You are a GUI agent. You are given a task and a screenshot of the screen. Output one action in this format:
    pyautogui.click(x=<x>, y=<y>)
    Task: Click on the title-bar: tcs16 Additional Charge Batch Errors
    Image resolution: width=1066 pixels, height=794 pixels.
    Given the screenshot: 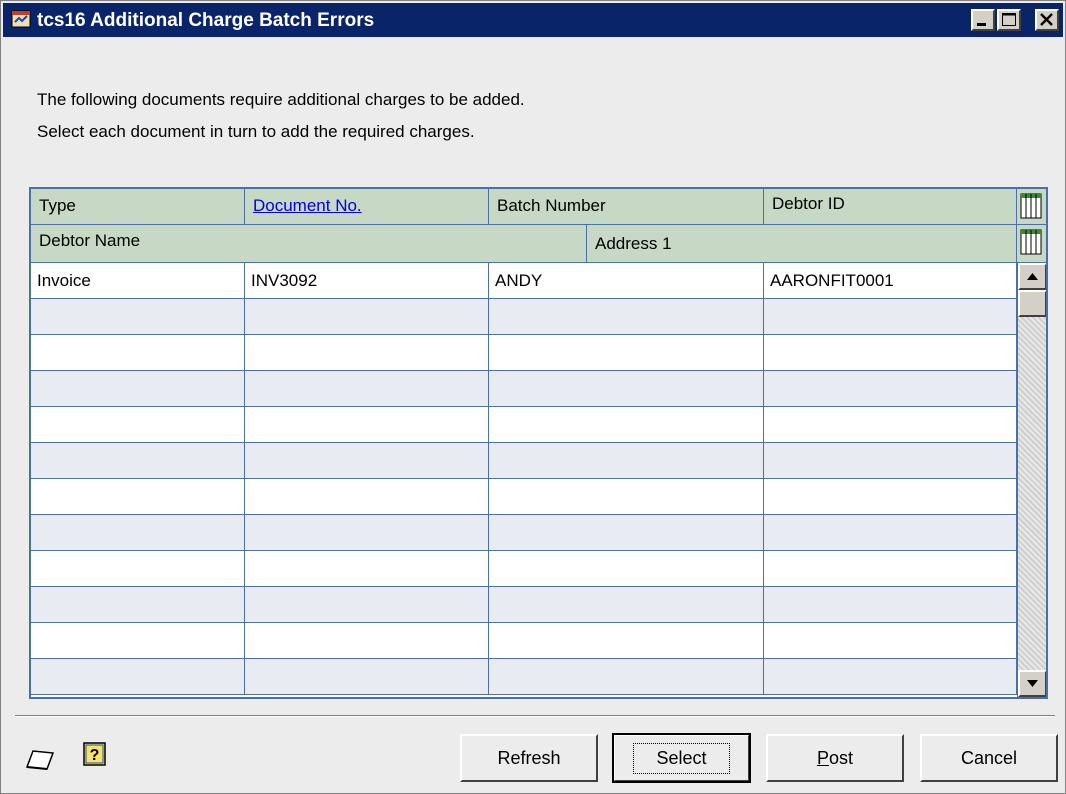 What is the action you would take?
    pyautogui.click(x=533, y=20)
    